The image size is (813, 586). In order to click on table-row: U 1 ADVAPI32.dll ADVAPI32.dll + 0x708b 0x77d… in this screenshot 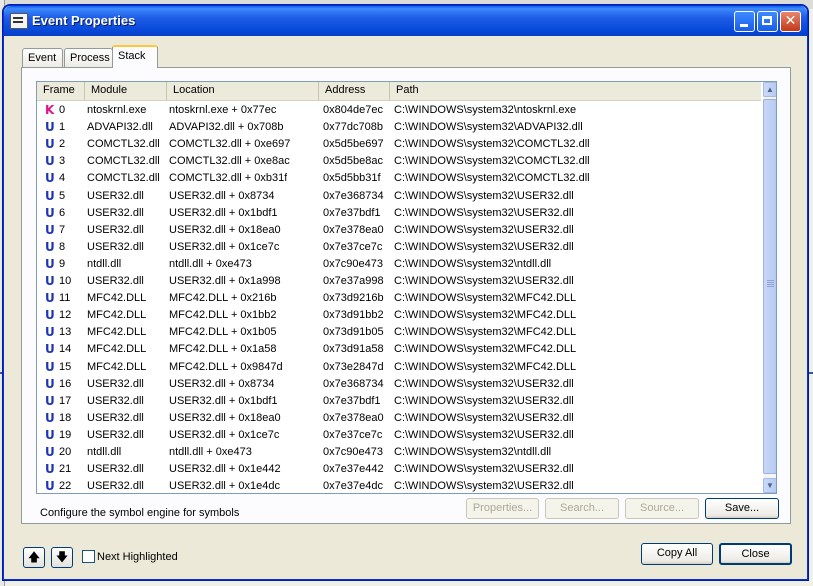, I will do `click(399, 127)`.